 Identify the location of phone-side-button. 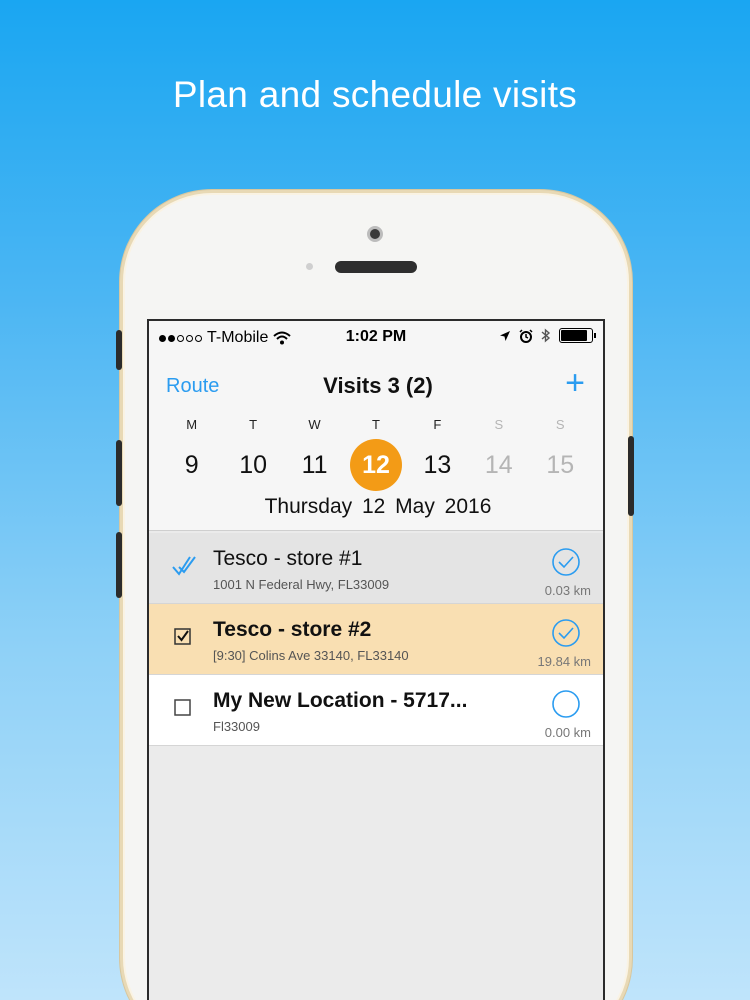
(119, 350).